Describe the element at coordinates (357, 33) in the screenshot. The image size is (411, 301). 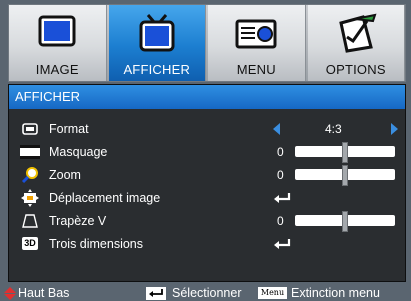
I see `pen-paper-icon` at that location.